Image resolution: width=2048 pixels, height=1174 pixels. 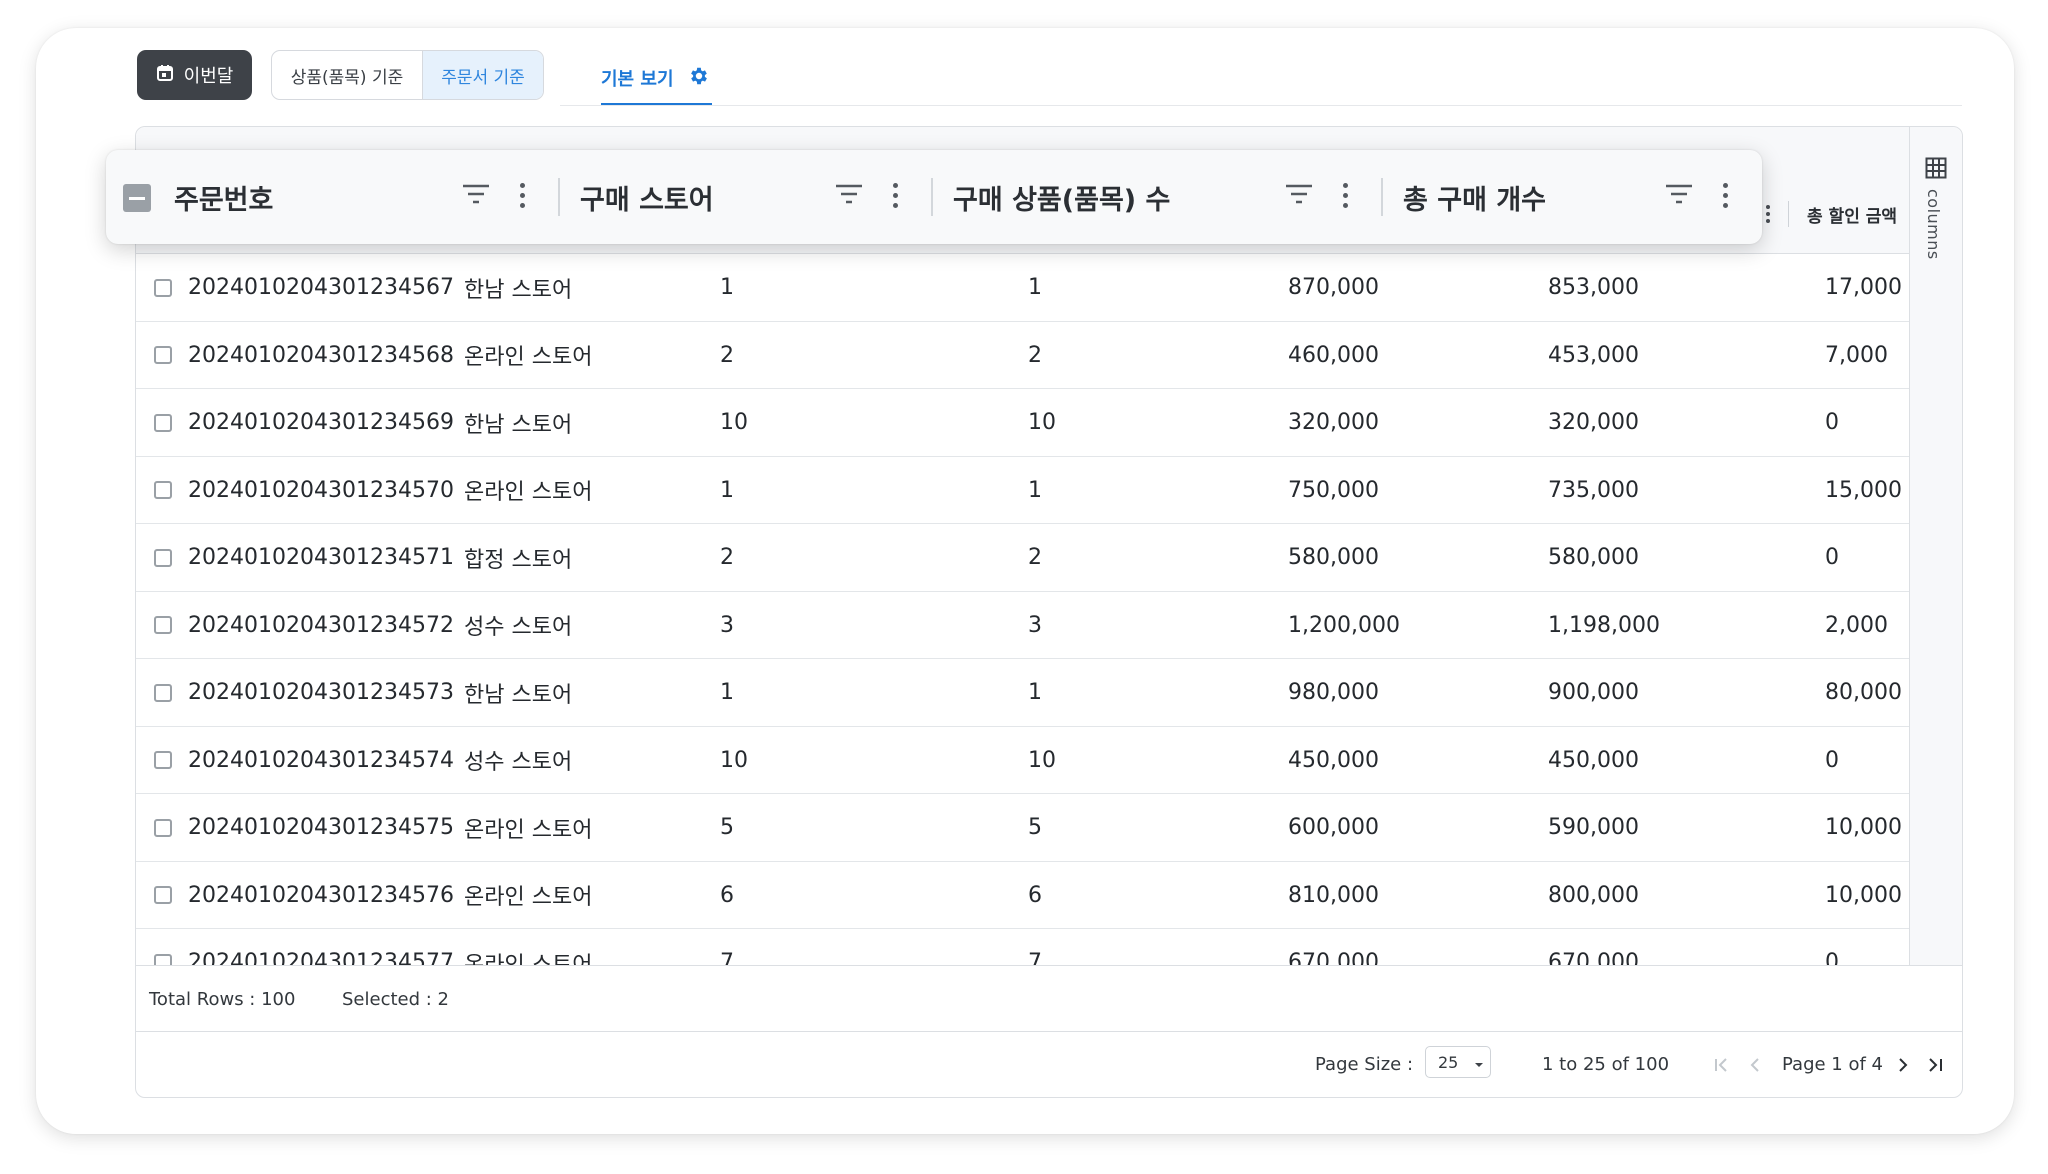 I want to click on table-cell: 450,000, so click(x=1333, y=760).